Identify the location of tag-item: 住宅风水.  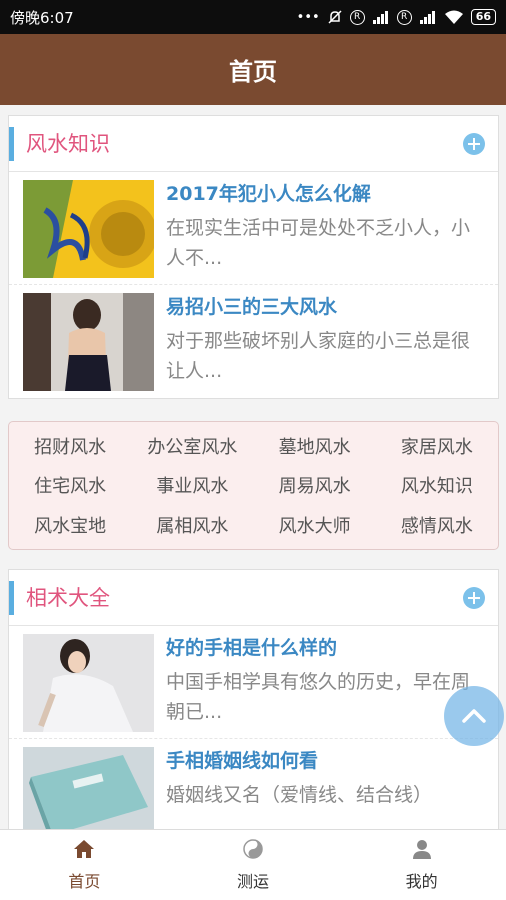
(70, 486).